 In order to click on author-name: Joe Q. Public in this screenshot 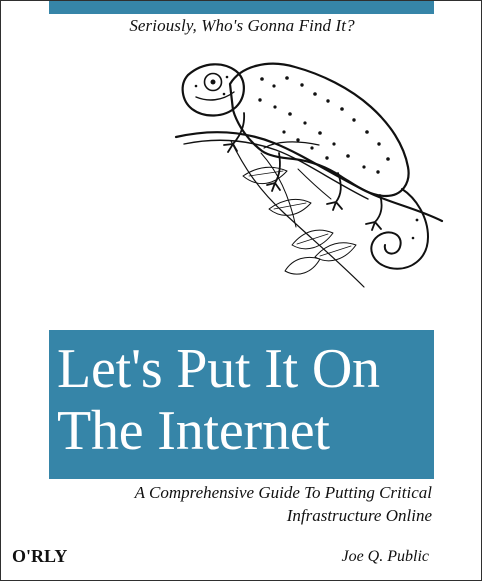, I will do `click(385, 556)`.